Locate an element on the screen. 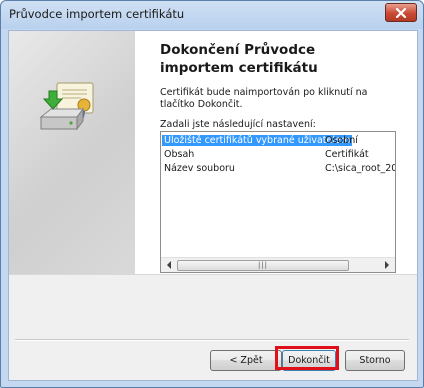 The height and width of the screenshot is (388, 424). title-bar: Průvodce importem certifikátu is located at coordinates (212, 13).